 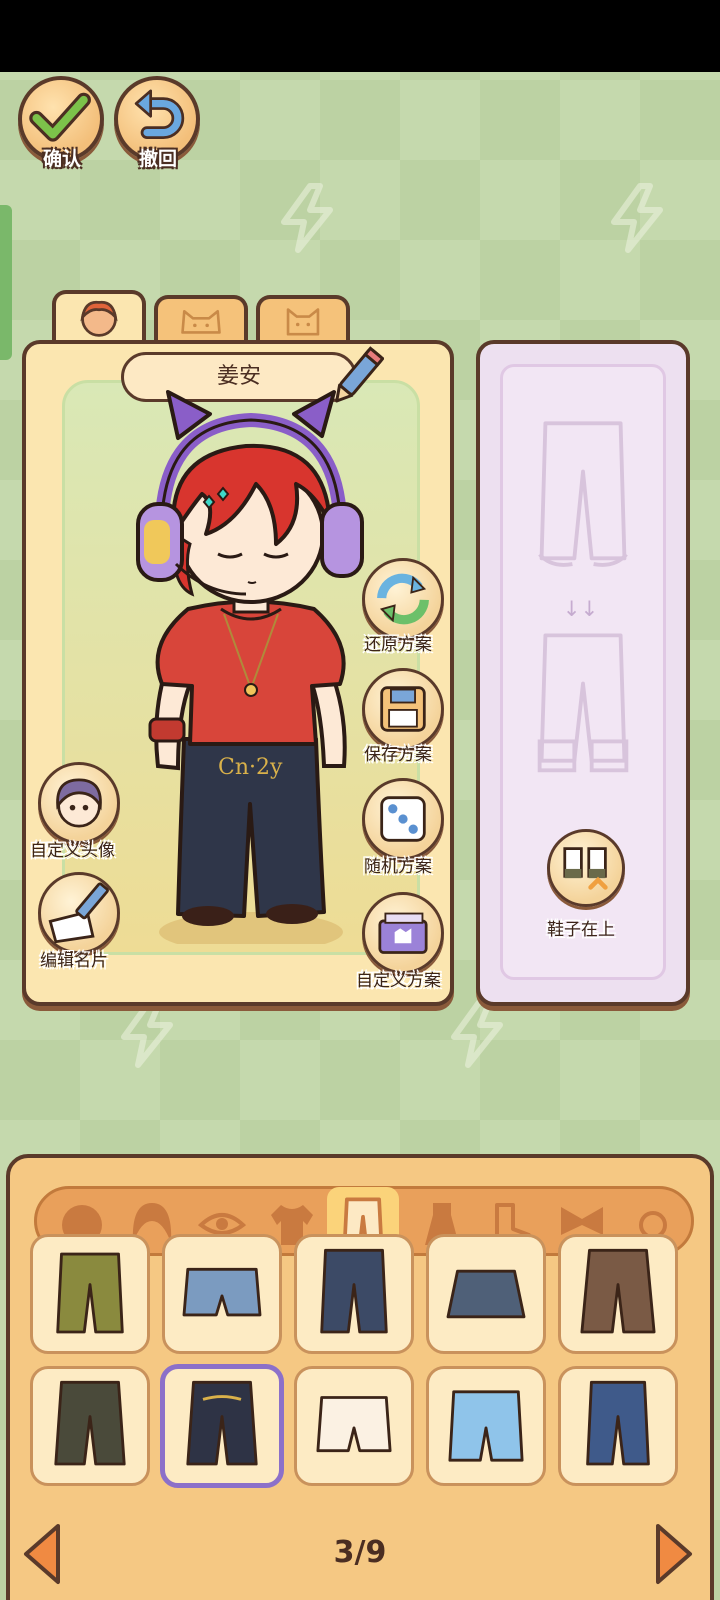 I want to click on layer-preview-frame: ↓↓ 鞋子在上, so click(x=583, y=672).